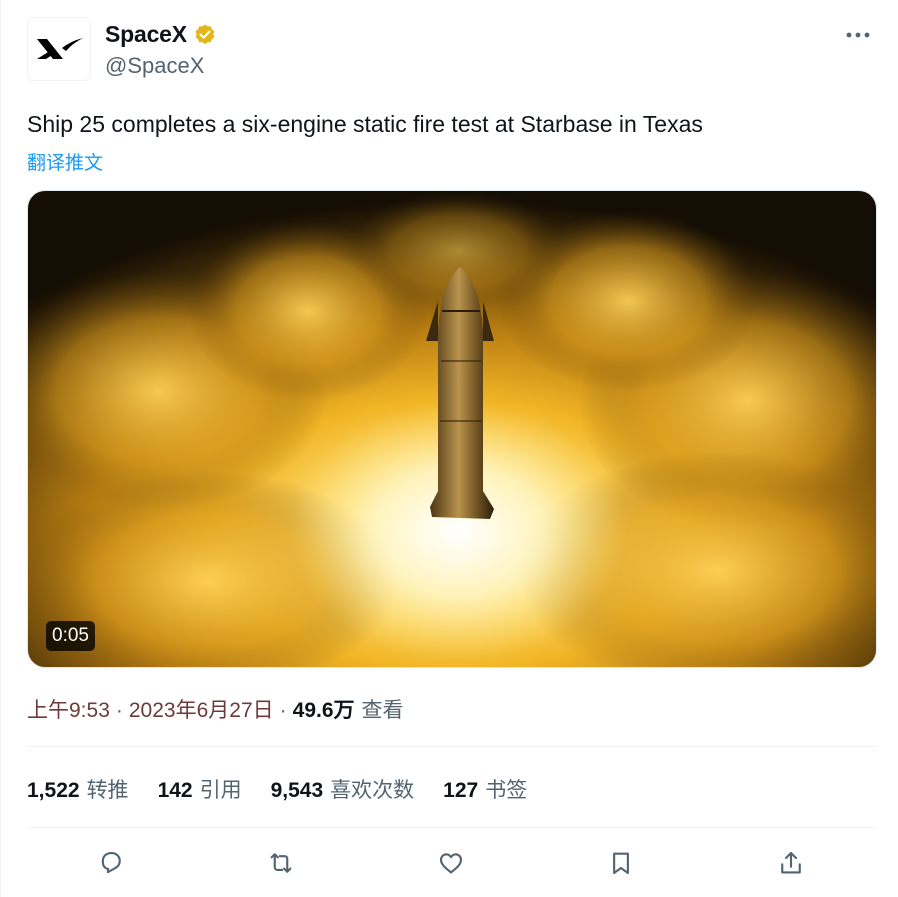 The height and width of the screenshot is (897, 898). I want to click on stat-label: 书签, so click(506, 790).